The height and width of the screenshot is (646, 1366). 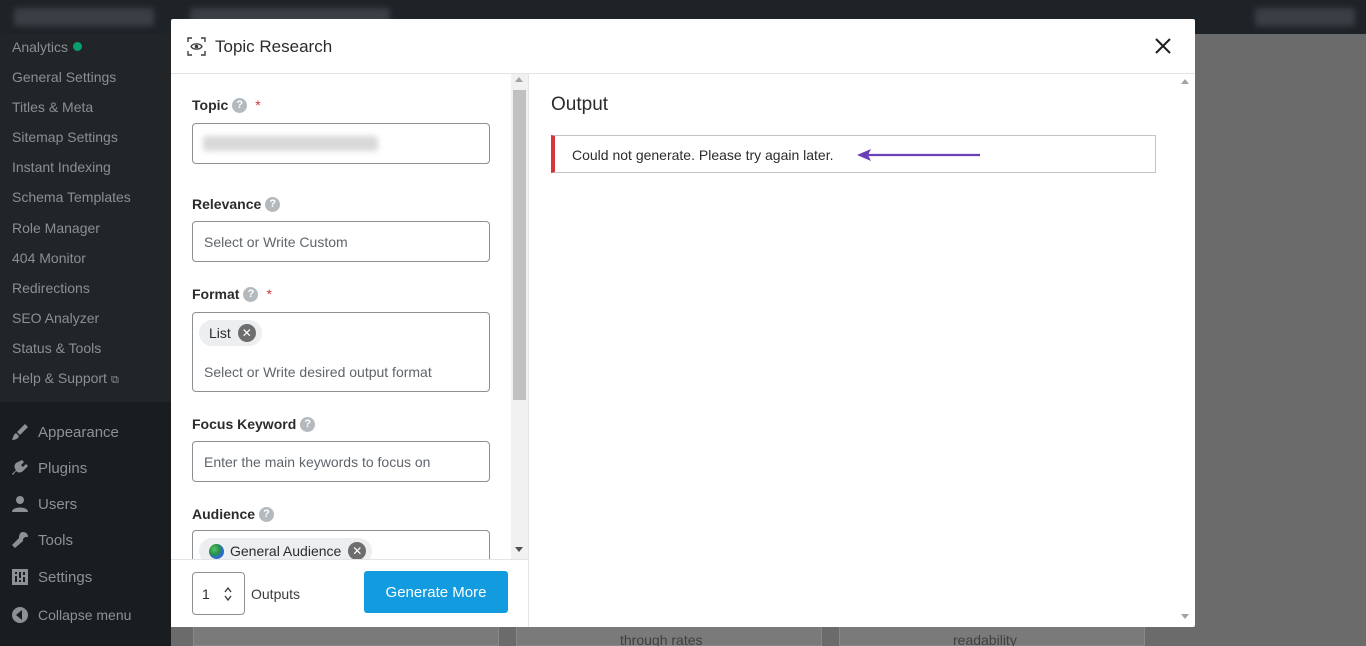 I want to click on annotation-arrow-icon, so click(x=918, y=155).